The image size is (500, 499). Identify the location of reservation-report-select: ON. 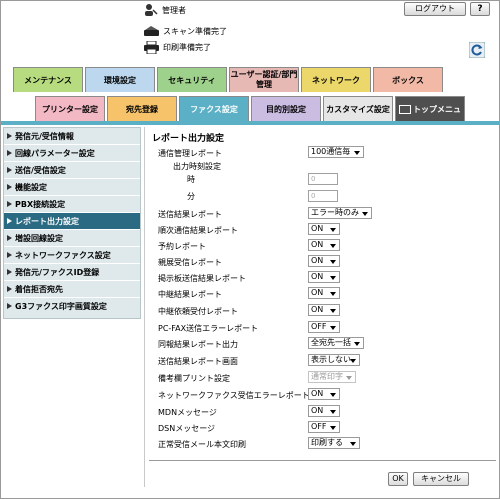
(324, 245).